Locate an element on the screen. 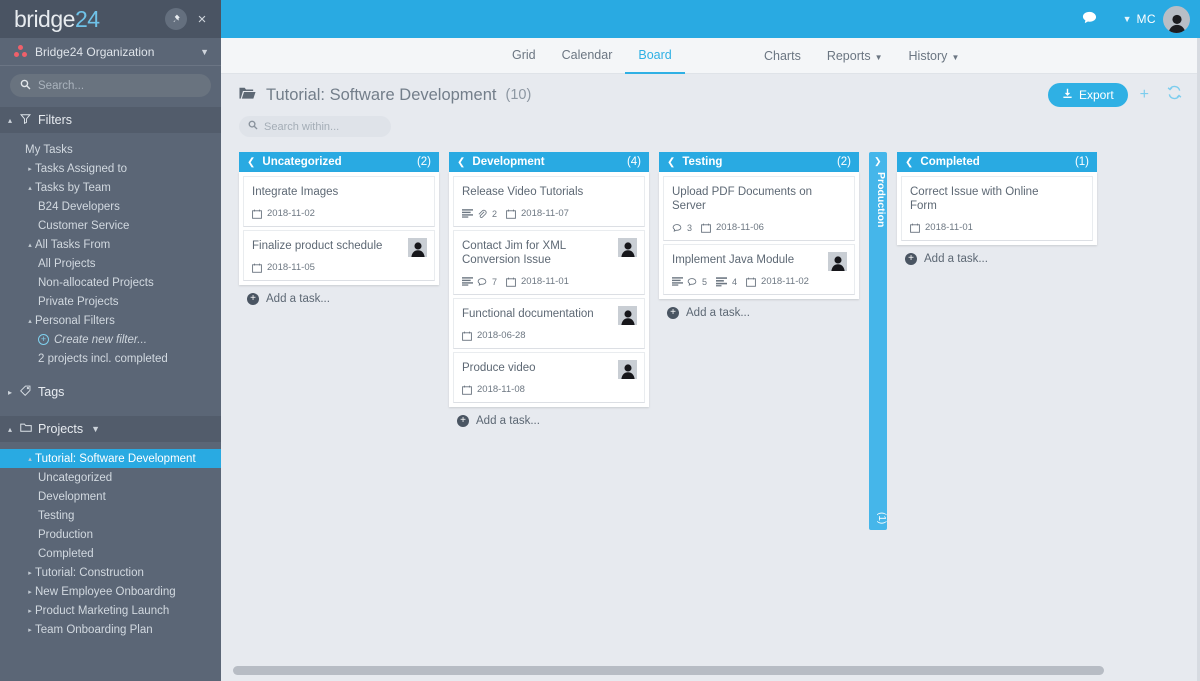  add-task-header-icon: + is located at coordinates (1144, 95).